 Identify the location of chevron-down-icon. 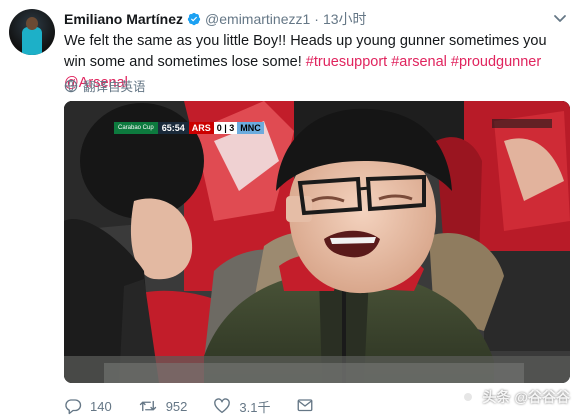
(560, 18).